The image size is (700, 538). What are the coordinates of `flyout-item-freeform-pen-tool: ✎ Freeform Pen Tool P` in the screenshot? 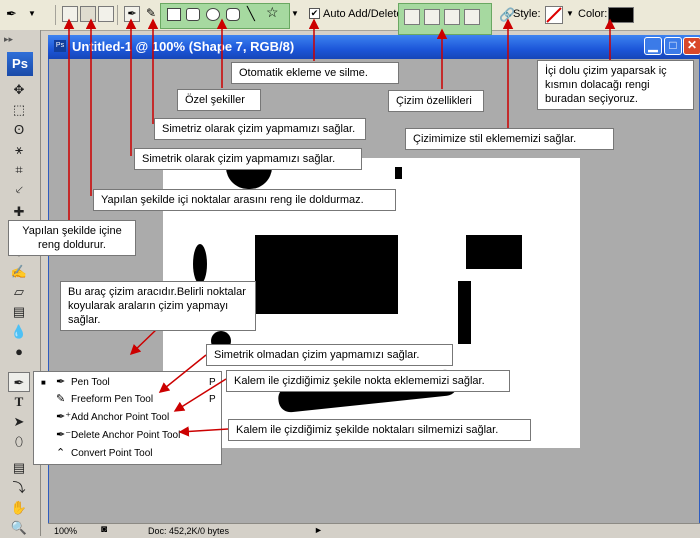 It's located at (127, 399).